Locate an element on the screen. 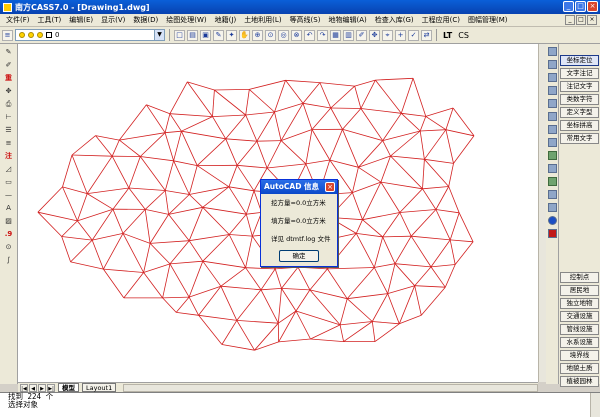 This screenshot has width=600, height=417. tangent-icon: ⊙ is located at coordinates (8, 247).